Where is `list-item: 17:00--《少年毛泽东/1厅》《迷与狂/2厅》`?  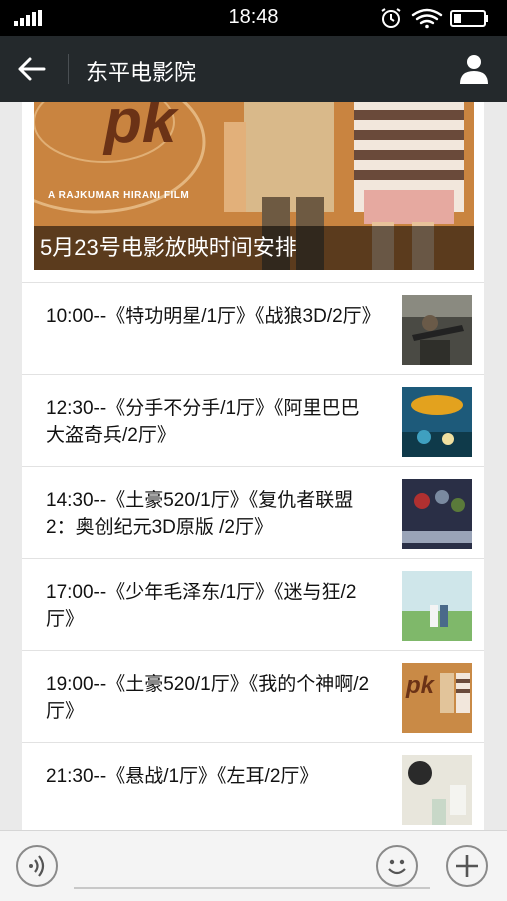
list-item: 17:00--《少年毛泽东/1厅》《迷与狂/2厅》 is located at coordinates (253, 604).